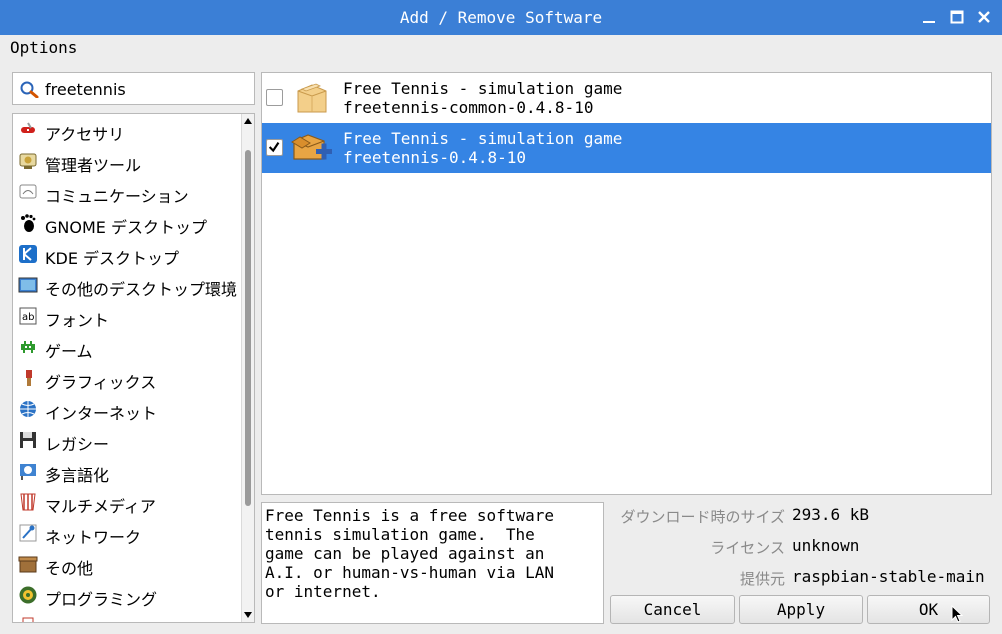 The height and width of the screenshot is (634, 1002). Describe the element at coordinates (28, 595) in the screenshot. I see `programming-icon` at that location.